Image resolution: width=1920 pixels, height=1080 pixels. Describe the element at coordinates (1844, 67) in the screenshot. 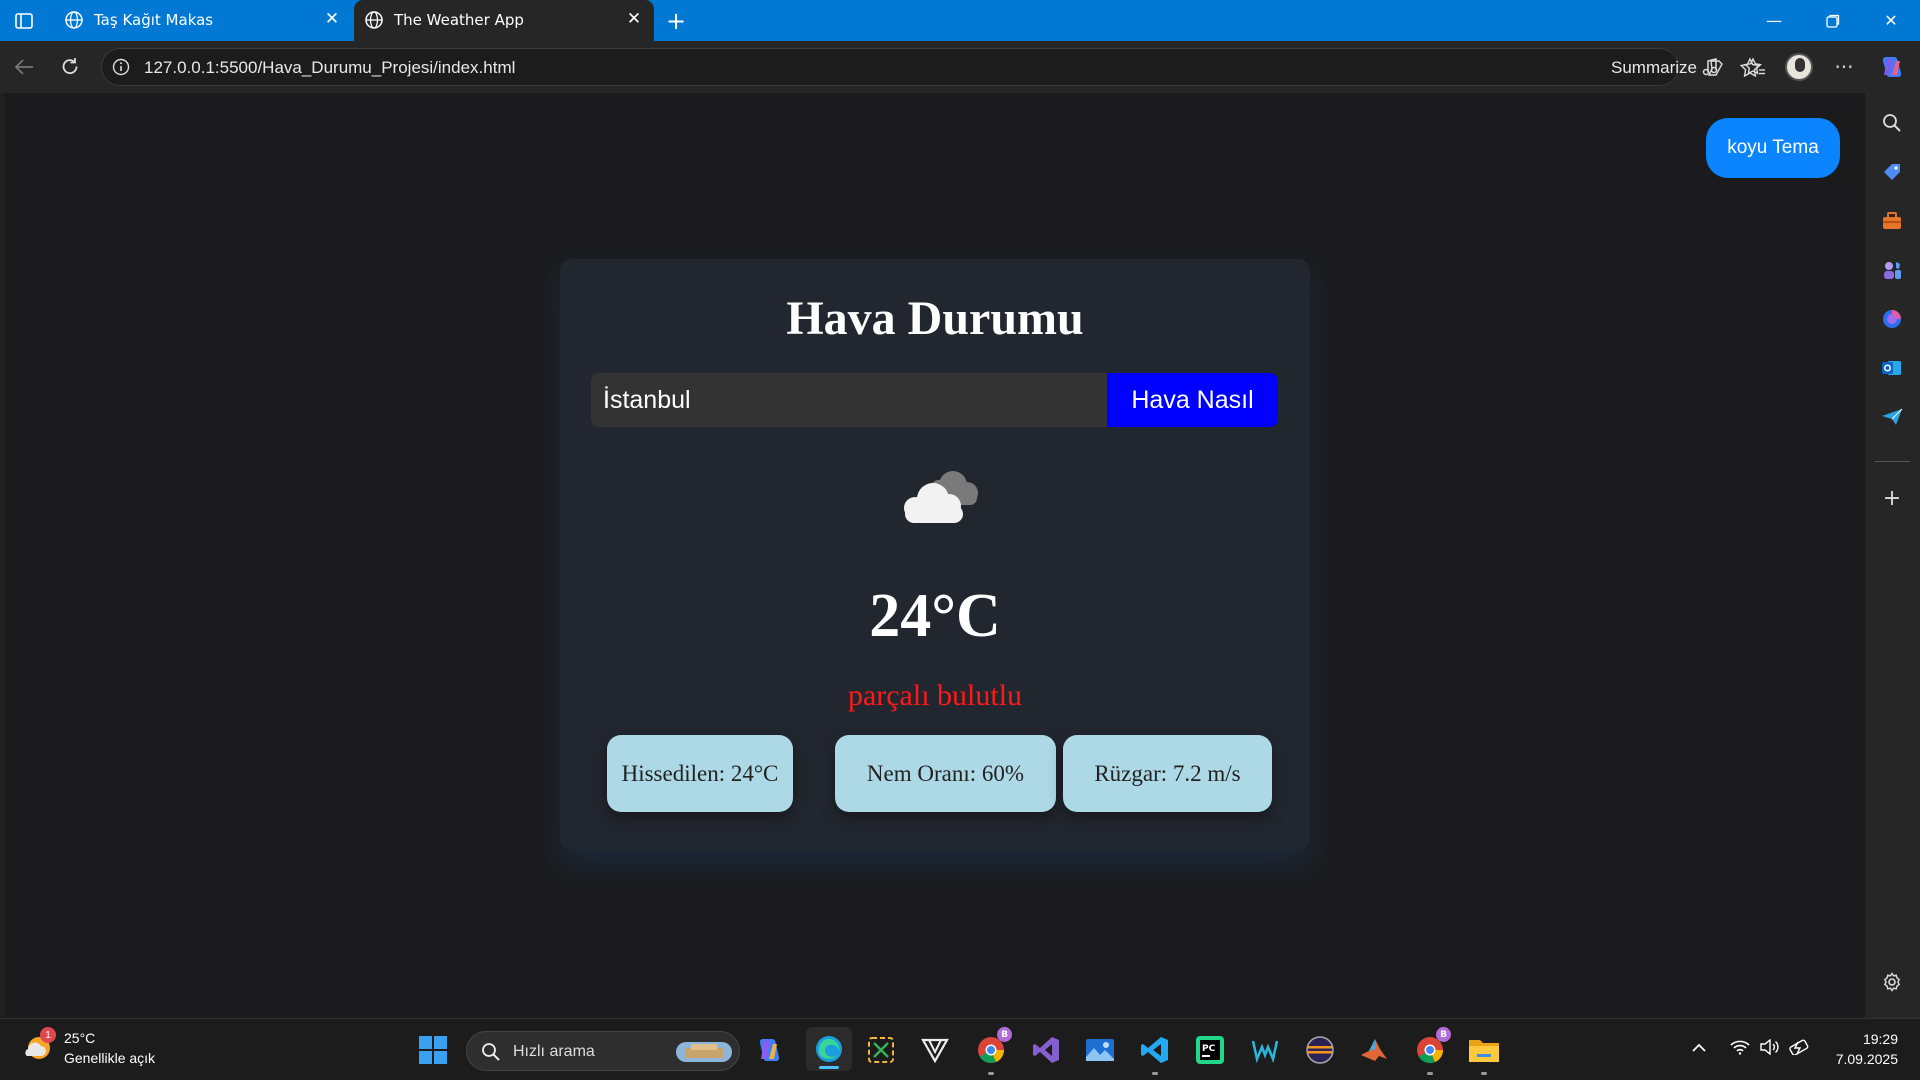

I see `more-options-icon: ···` at that location.